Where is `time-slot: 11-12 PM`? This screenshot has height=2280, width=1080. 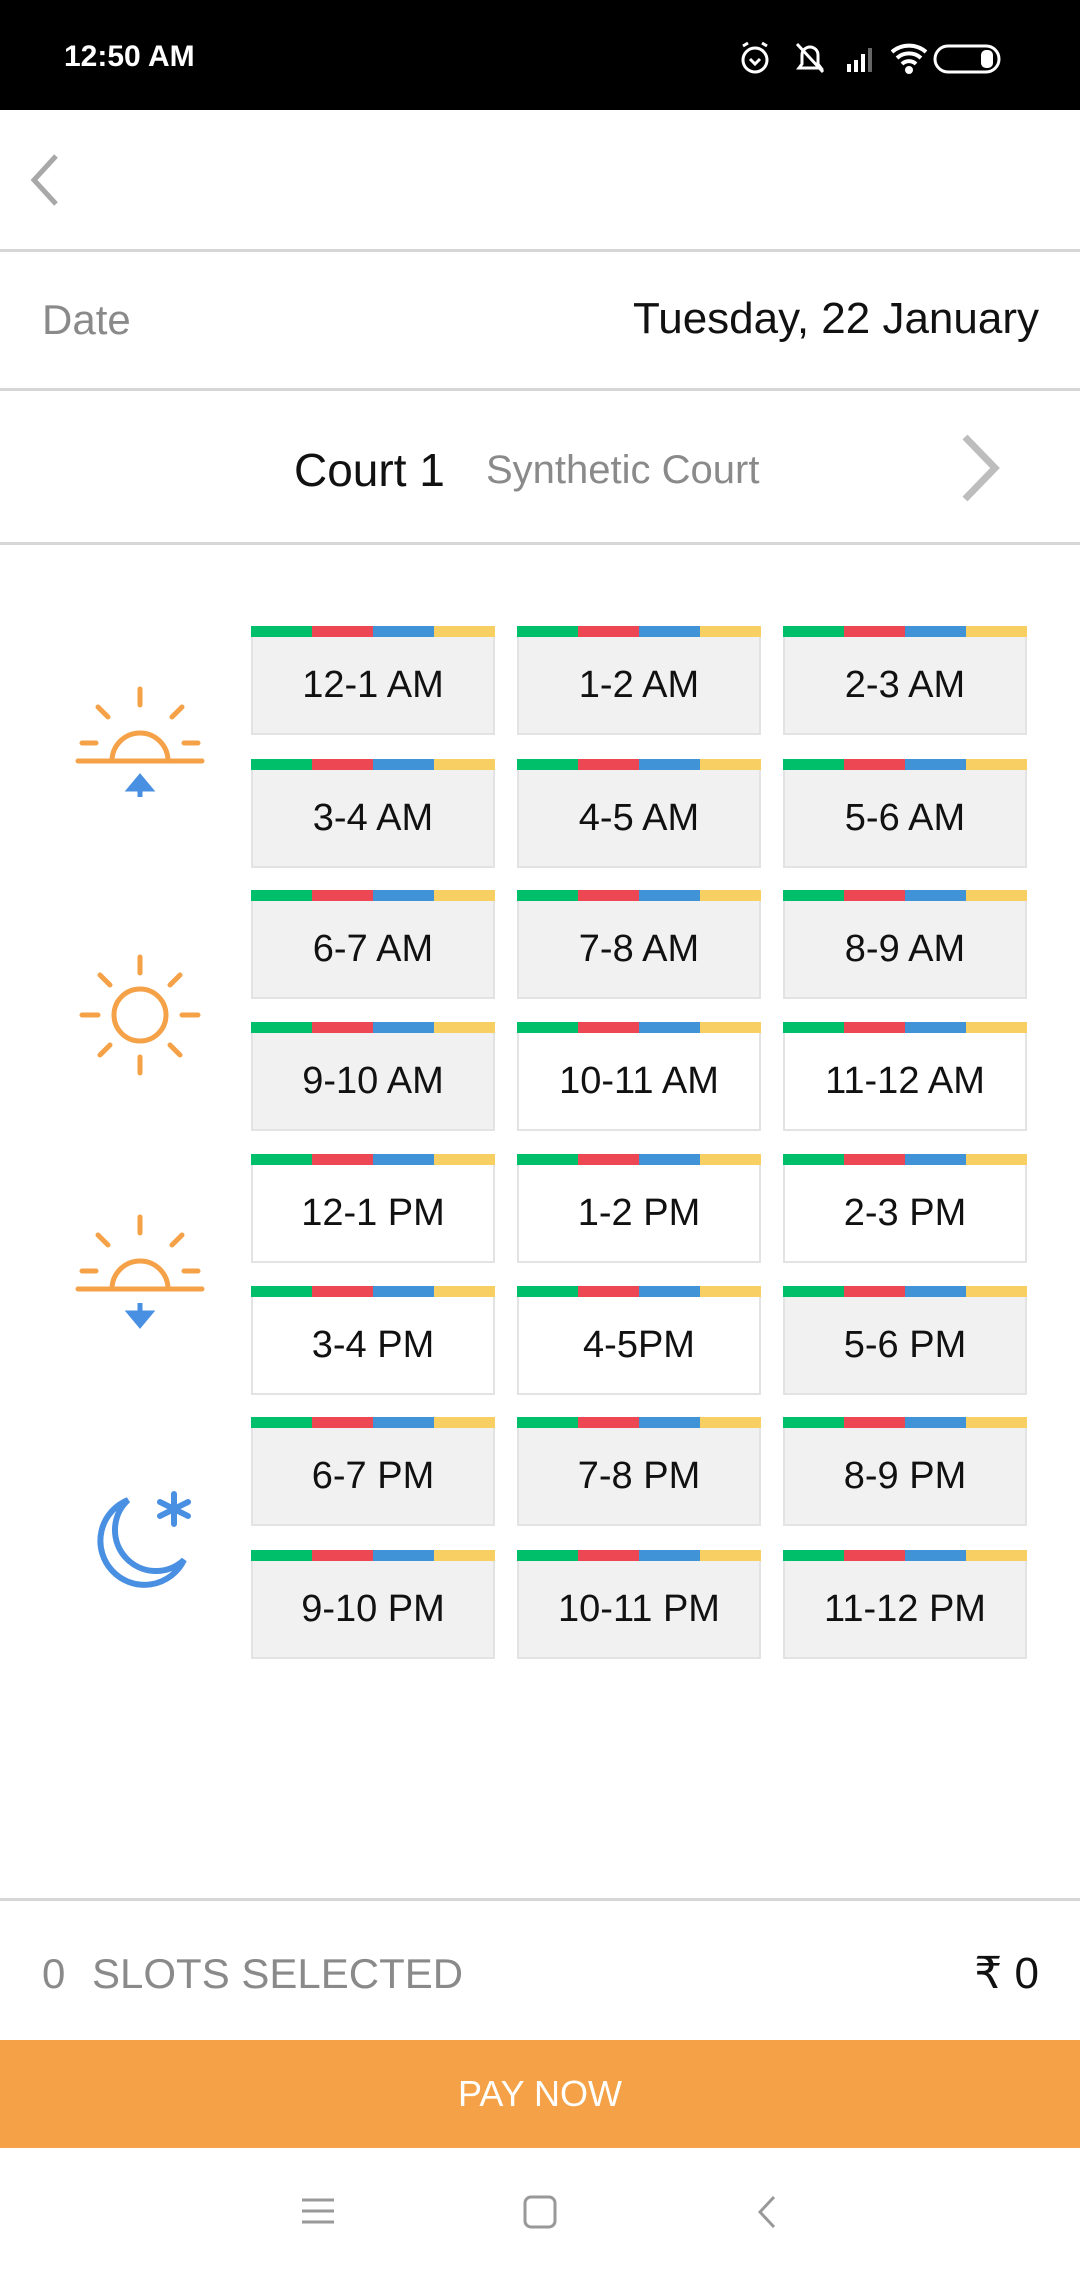
time-slot: 11-12 PM is located at coordinates (905, 1604).